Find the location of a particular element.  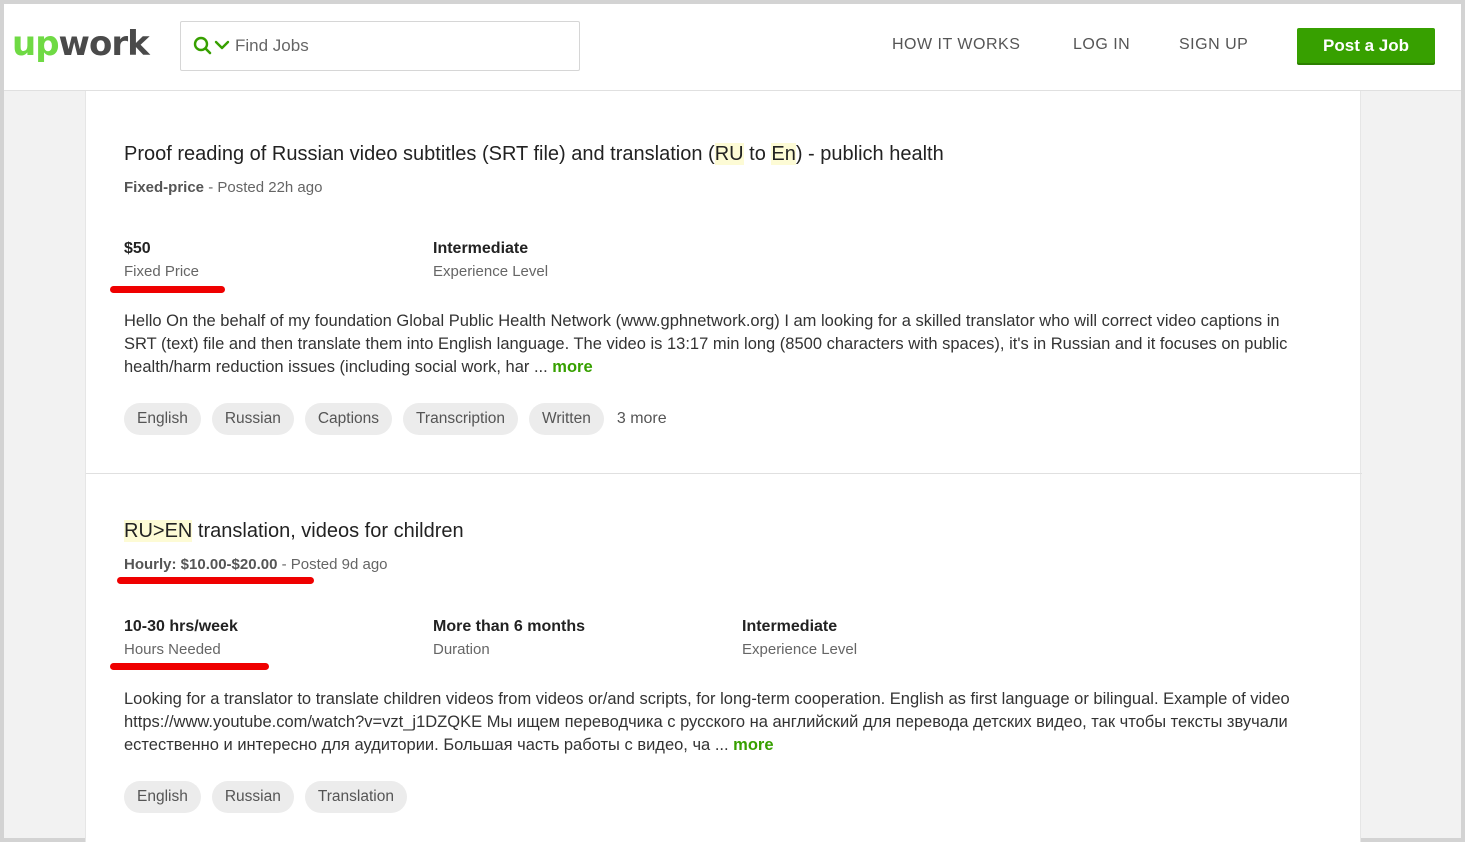

more-tags-link: 3 more is located at coordinates (642, 419).